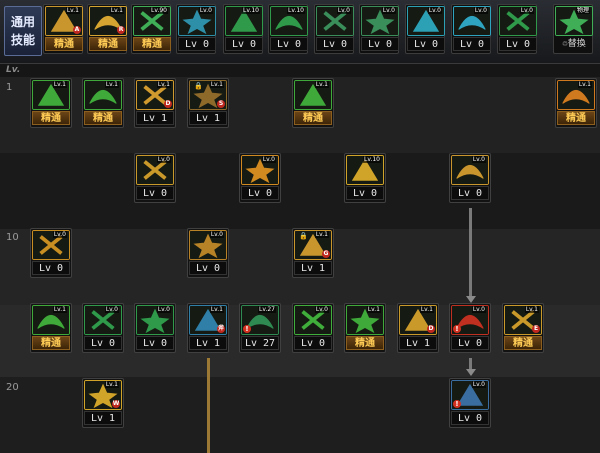  Describe the element at coordinates (470, 395) in the screenshot. I see `skill-barrier-icon: Lv.0!` at that location.